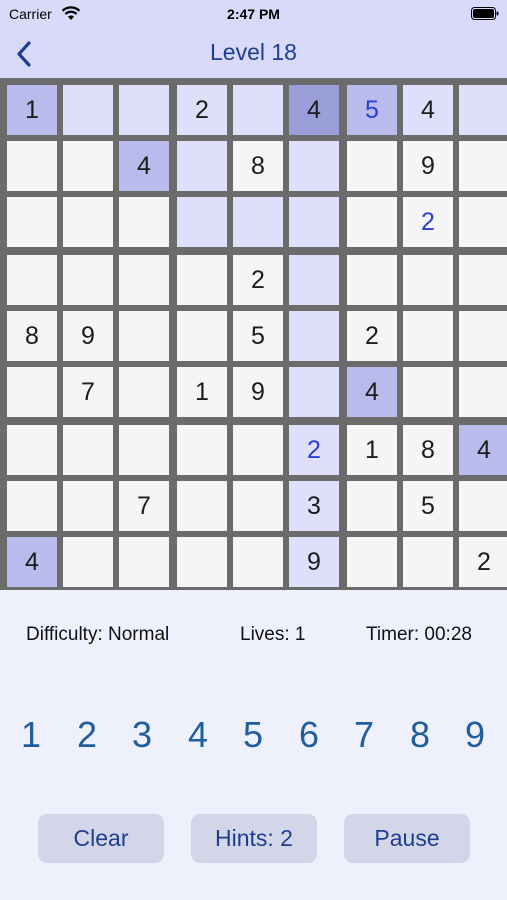 Image resolution: width=507 pixels, height=900 pixels. I want to click on numpad-key: 6, so click(309, 735).